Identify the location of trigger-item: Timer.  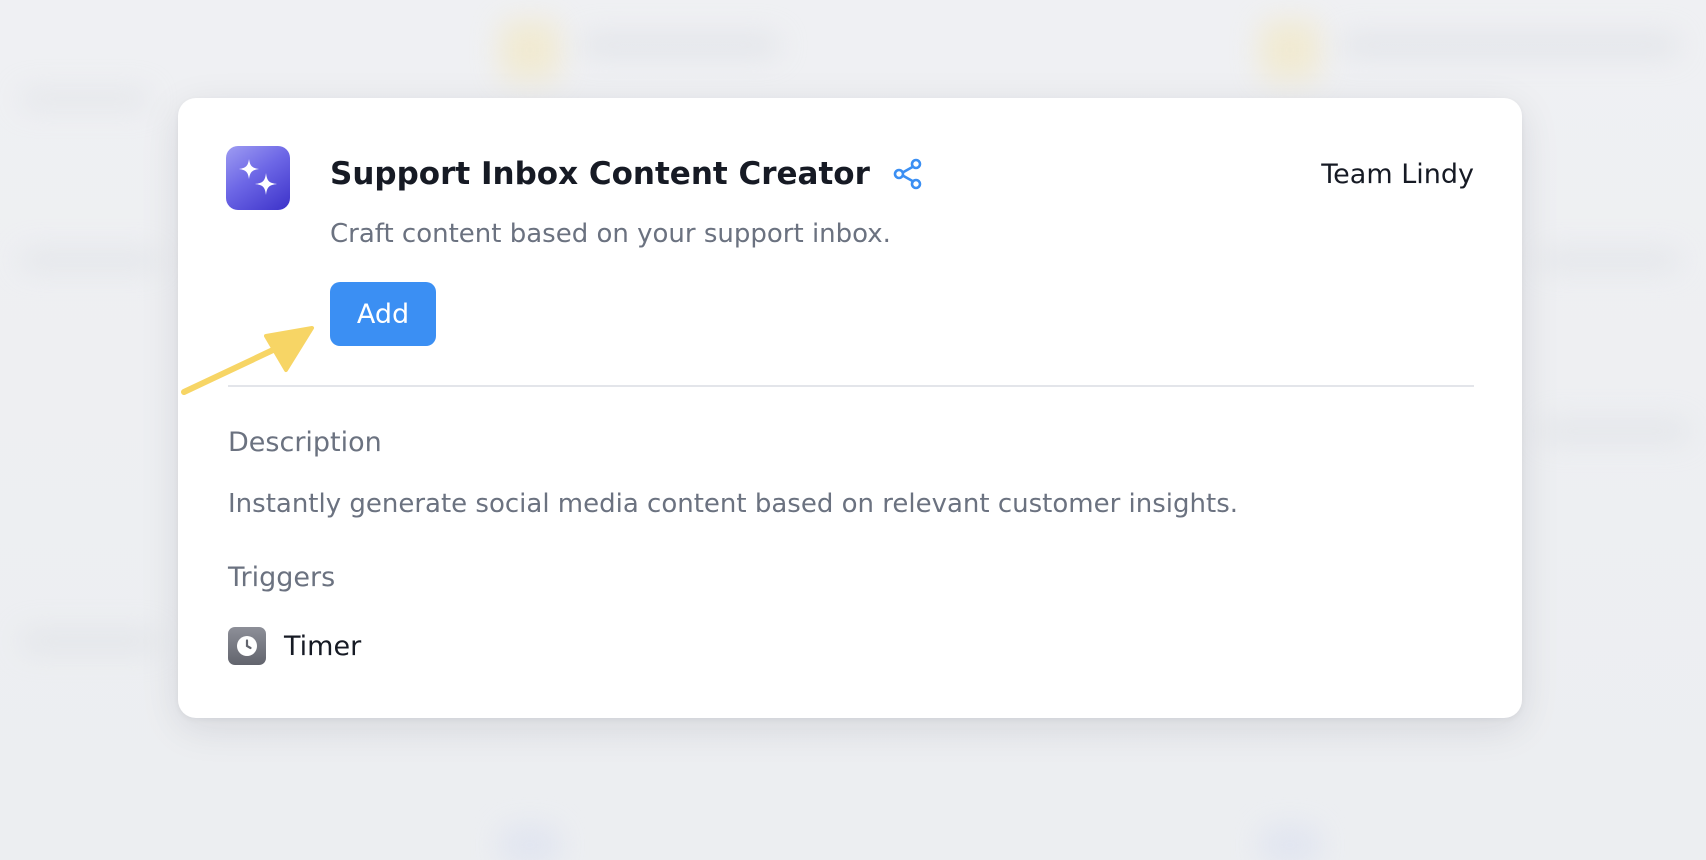
(294, 646).